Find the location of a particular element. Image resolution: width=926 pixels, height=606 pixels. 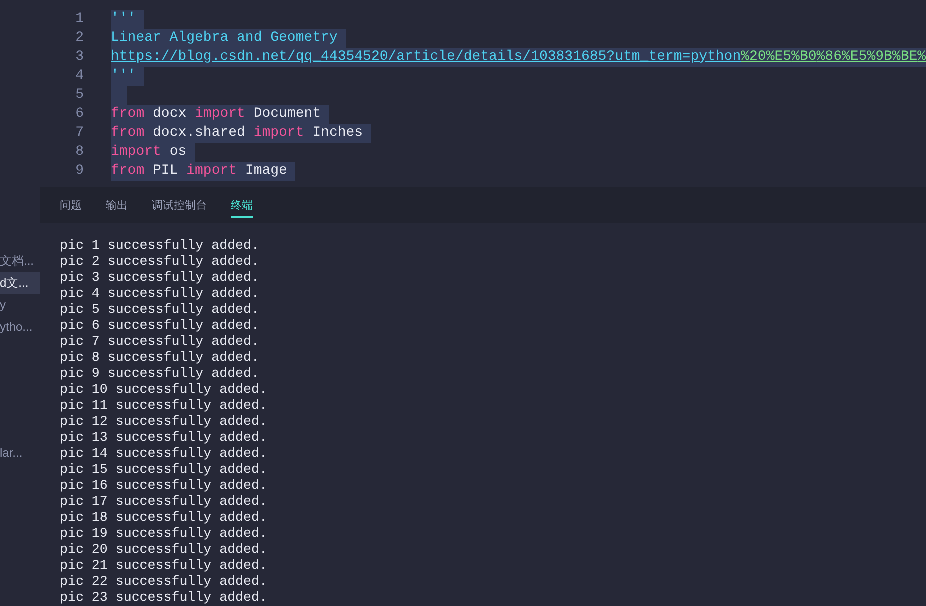

terminal-output-line: pic 19 successfully added. is located at coordinates (164, 534).